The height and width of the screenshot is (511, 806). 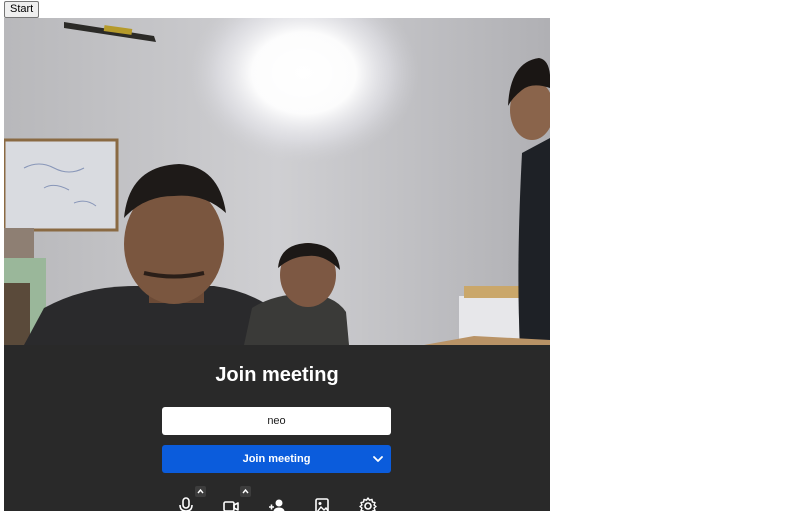 What do you see at coordinates (378, 459) in the screenshot?
I see `chevron-down-icon` at bounding box center [378, 459].